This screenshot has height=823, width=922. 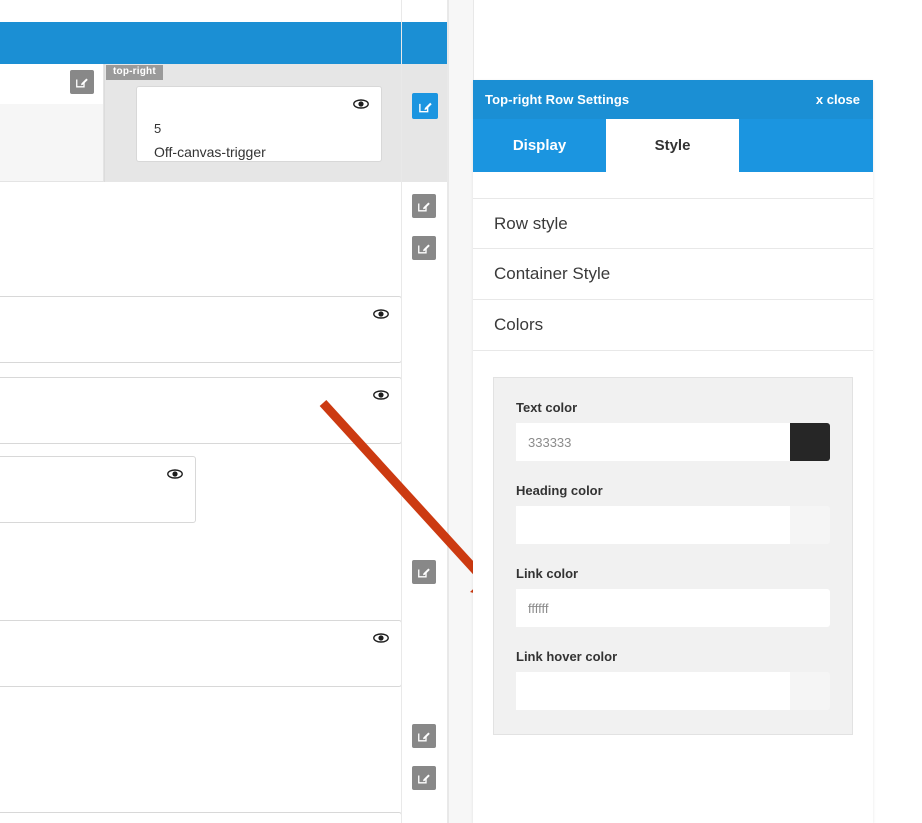 I want to click on modal-header: Top-right Row Settings x close, so click(x=673, y=99).